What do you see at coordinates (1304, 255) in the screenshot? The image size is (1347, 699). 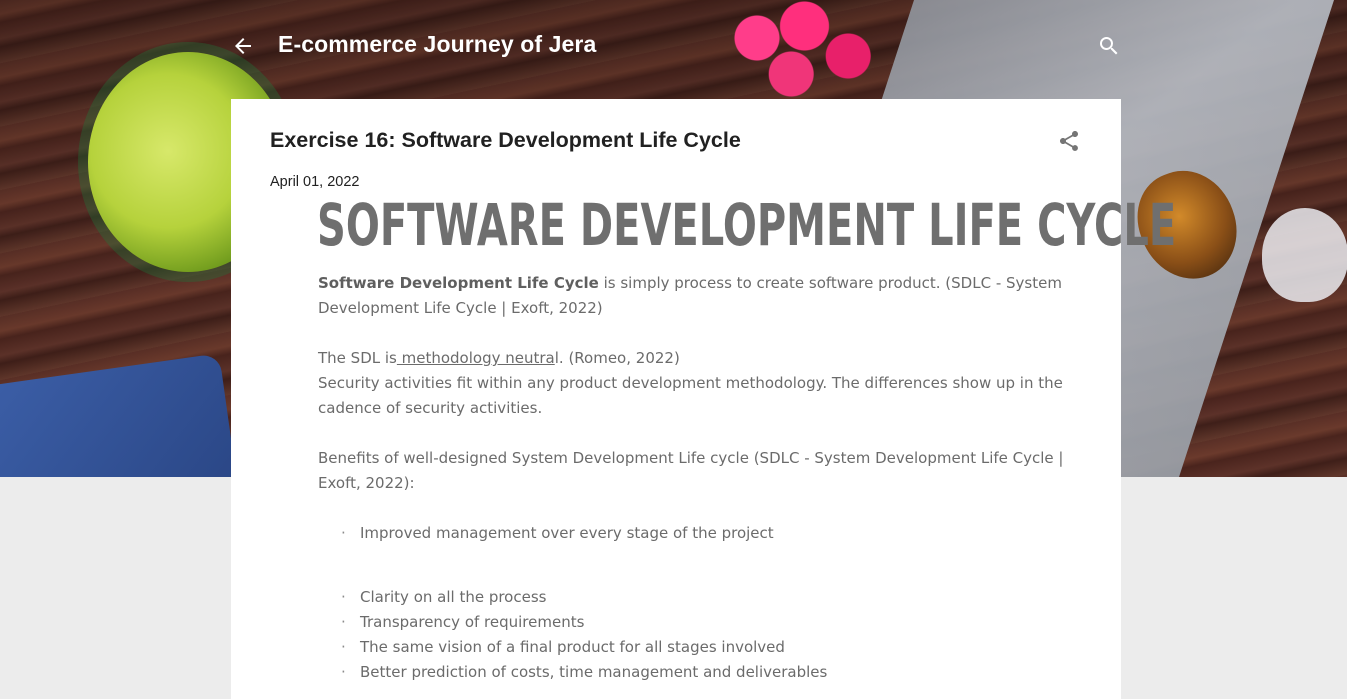 I see `laptop-logo-decoration` at bounding box center [1304, 255].